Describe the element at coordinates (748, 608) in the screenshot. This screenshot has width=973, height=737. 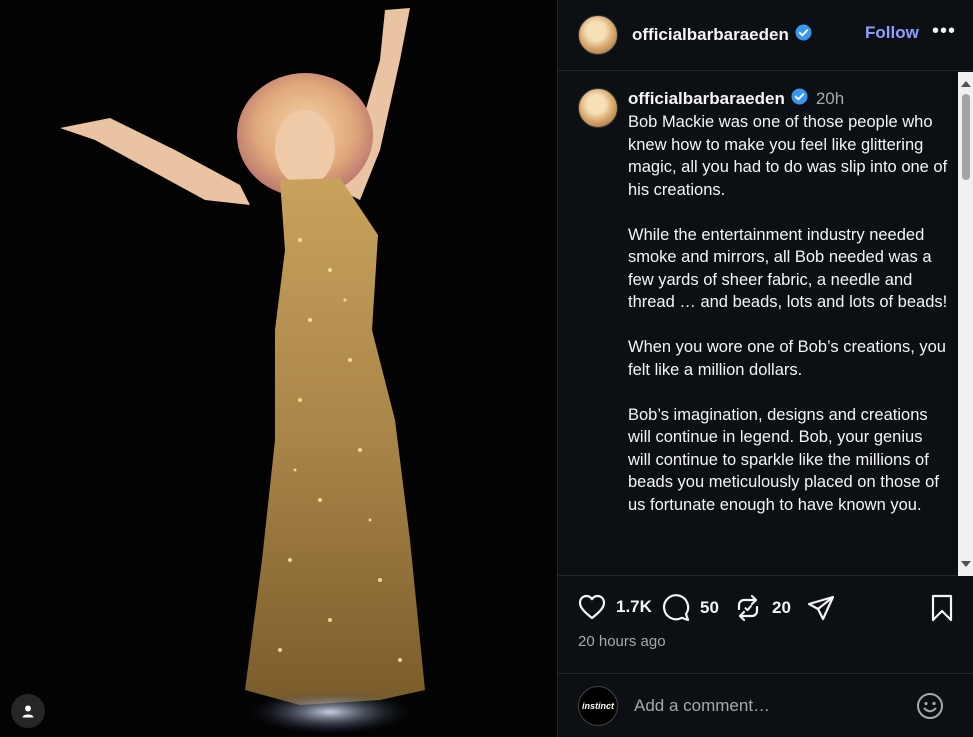
I see `repost-icon` at that location.